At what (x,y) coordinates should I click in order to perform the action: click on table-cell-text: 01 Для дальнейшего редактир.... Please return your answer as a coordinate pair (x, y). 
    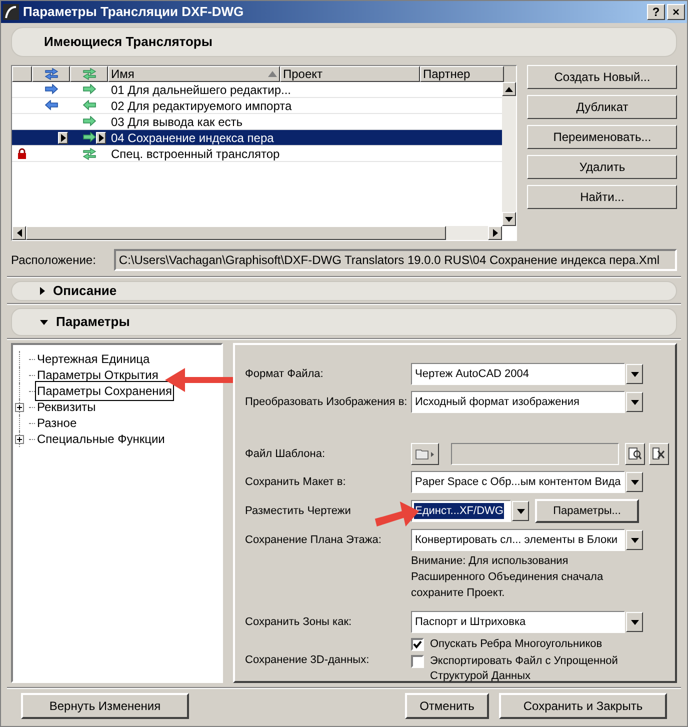
    Looking at the image, I should click on (201, 90).